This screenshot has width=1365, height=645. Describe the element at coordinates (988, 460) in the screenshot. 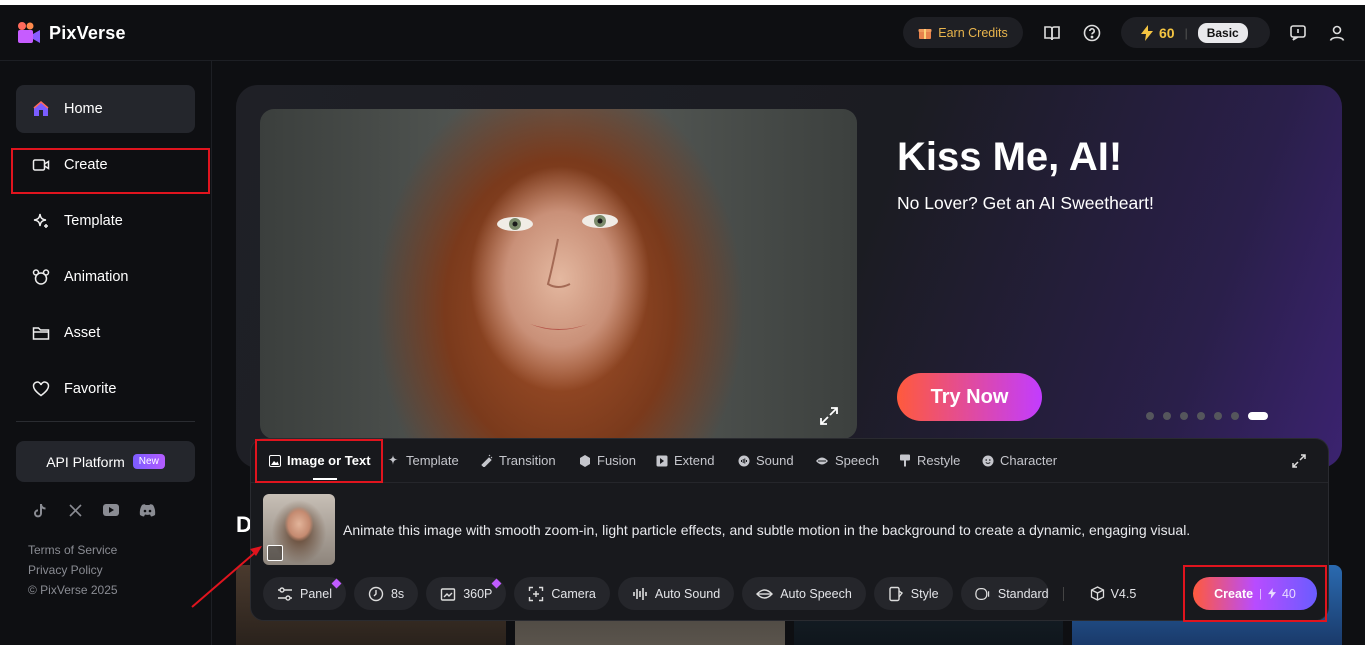

I see `character-icon` at that location.